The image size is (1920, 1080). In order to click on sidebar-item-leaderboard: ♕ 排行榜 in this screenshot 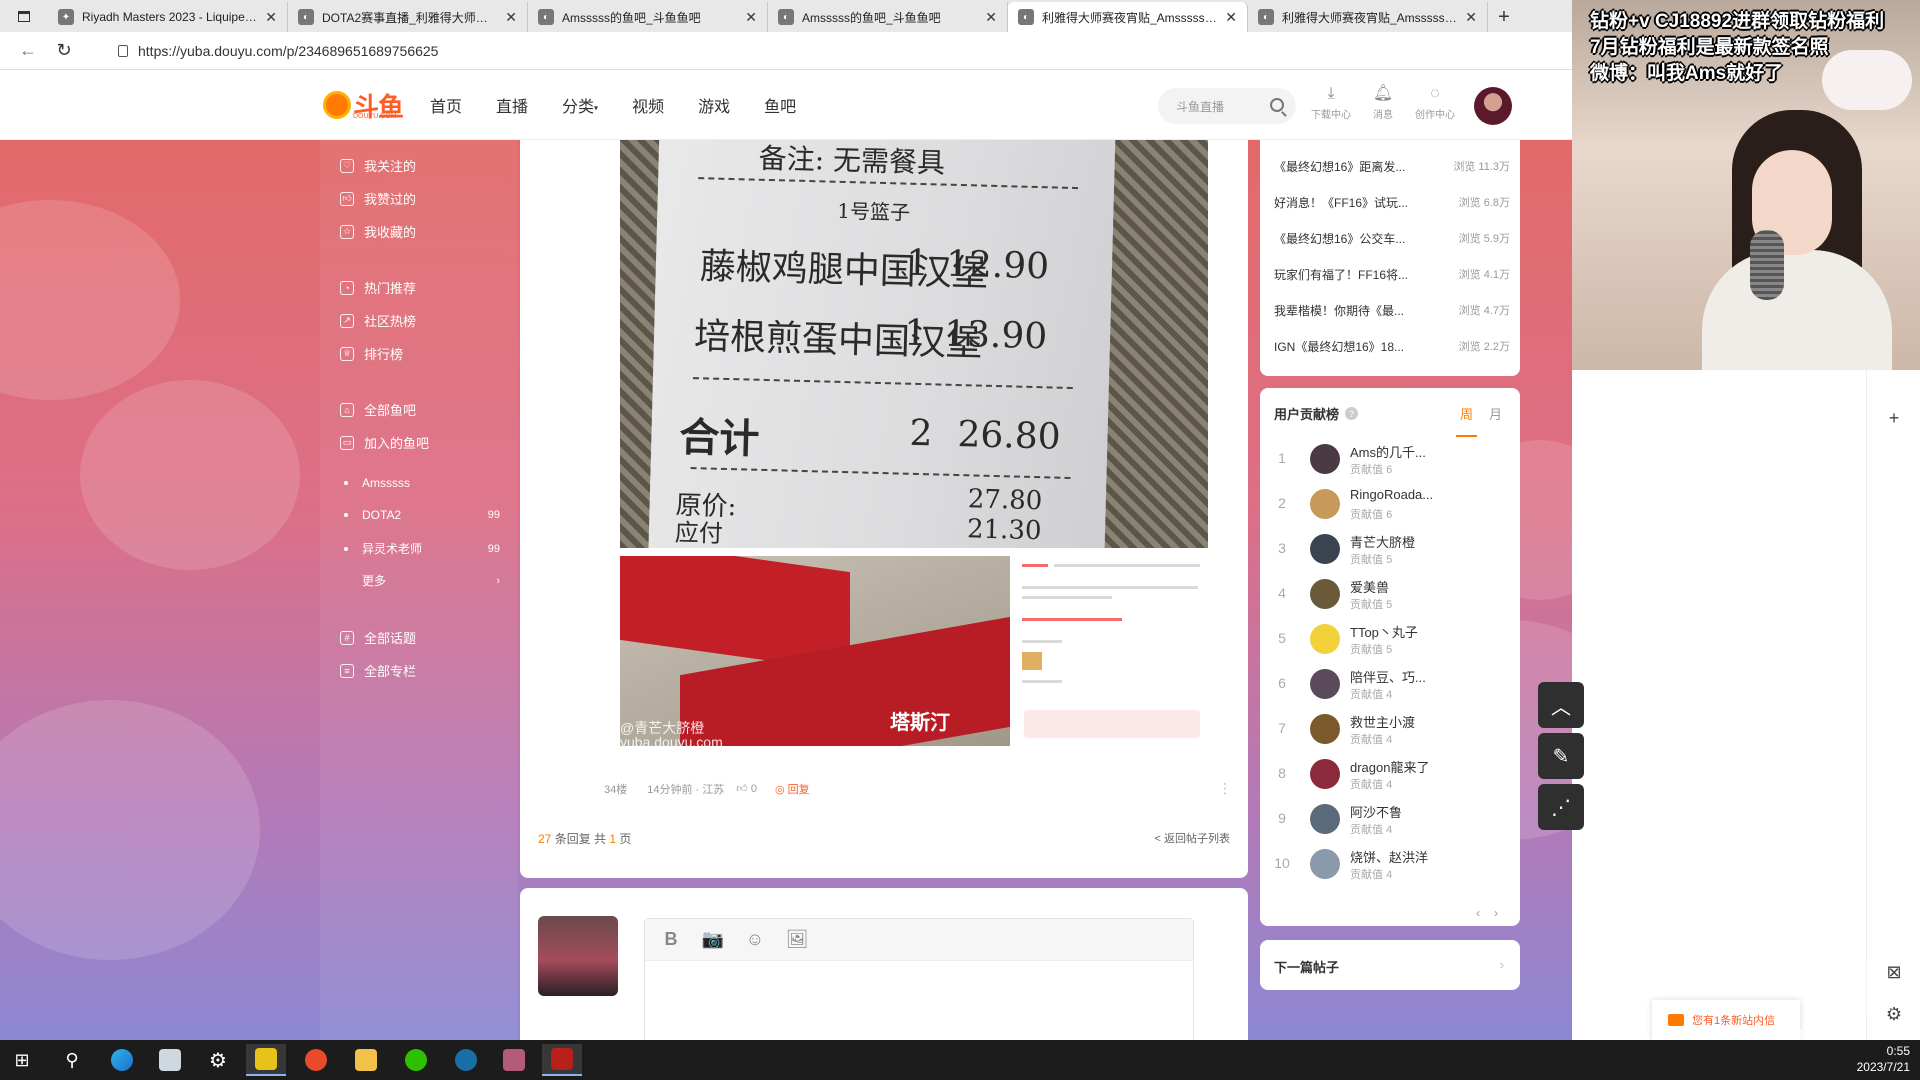, I will do `click(420, 353)`.